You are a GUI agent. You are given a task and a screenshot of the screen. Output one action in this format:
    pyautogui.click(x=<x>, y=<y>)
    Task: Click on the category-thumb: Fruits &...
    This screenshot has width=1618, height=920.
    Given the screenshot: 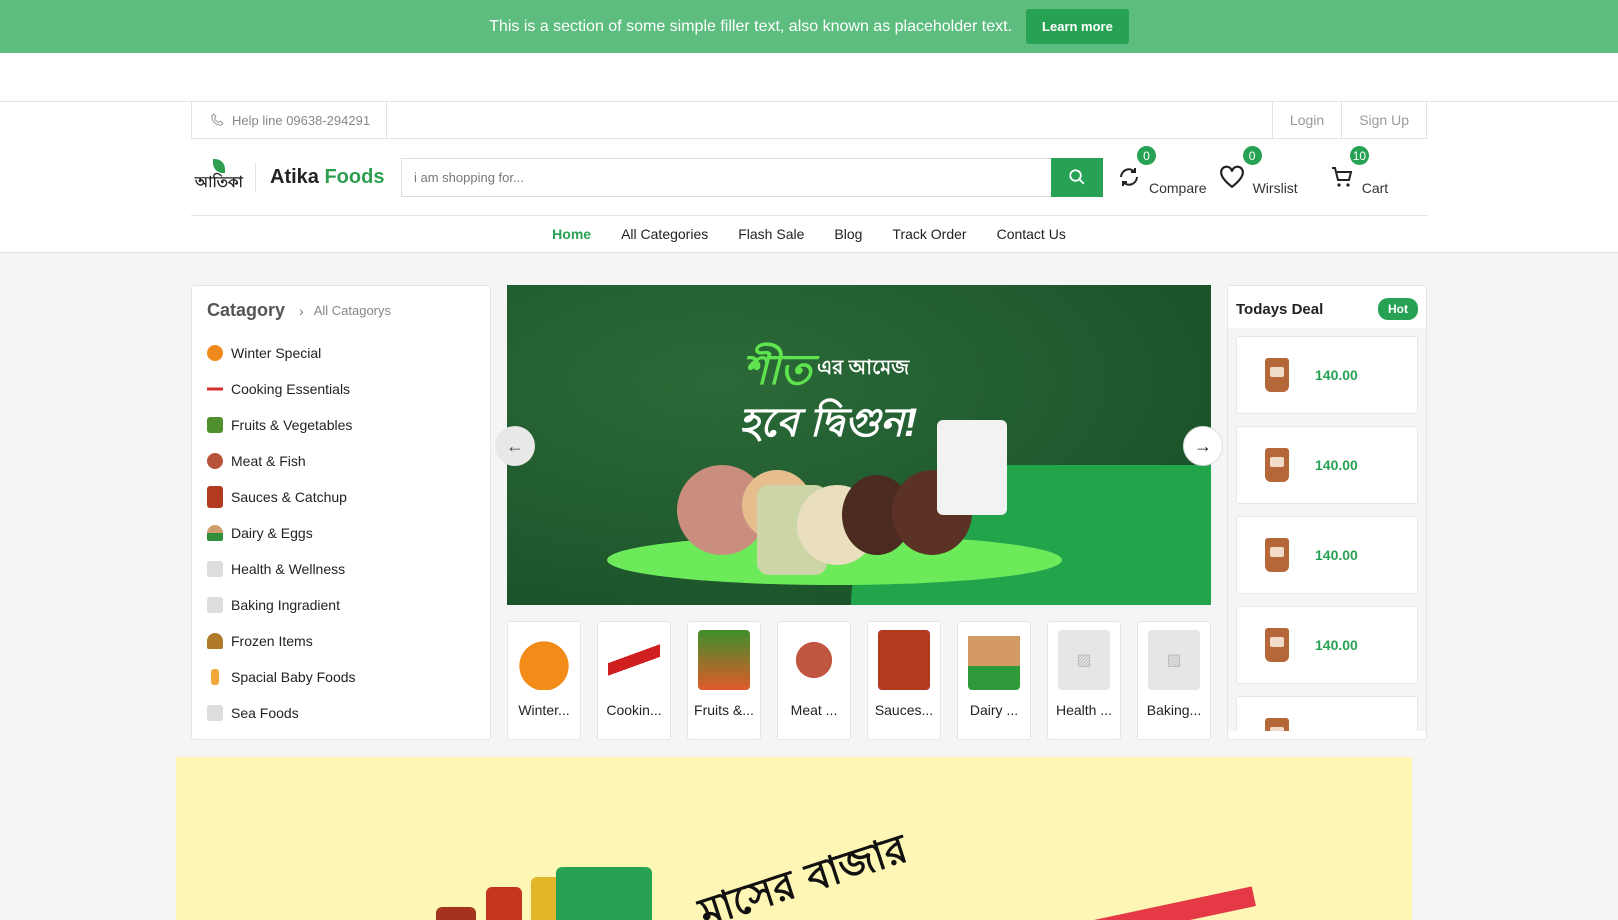 What is the action you would take?
    pyautogui.click(x=724, y=680)
    